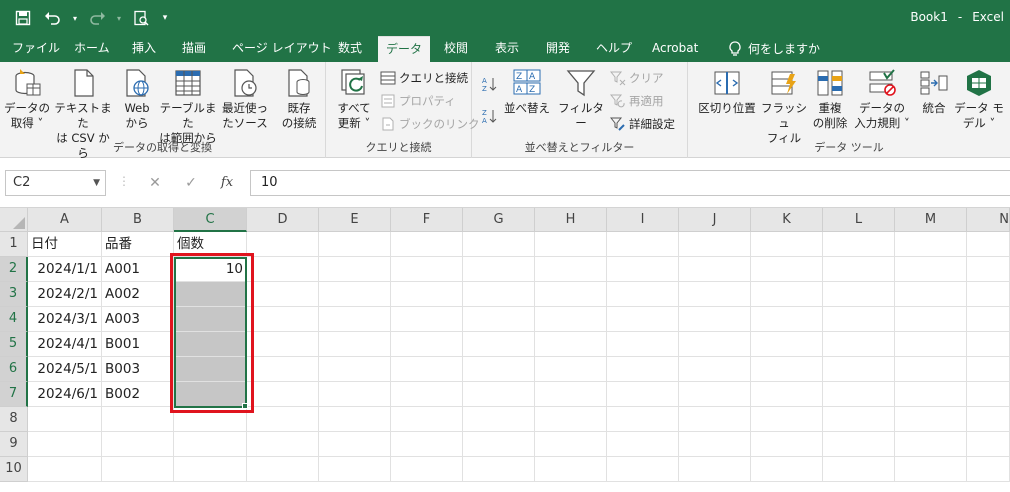  Describe the element at coordinates (427, 244) in the screenshot. I see `cell-f1` at that location.